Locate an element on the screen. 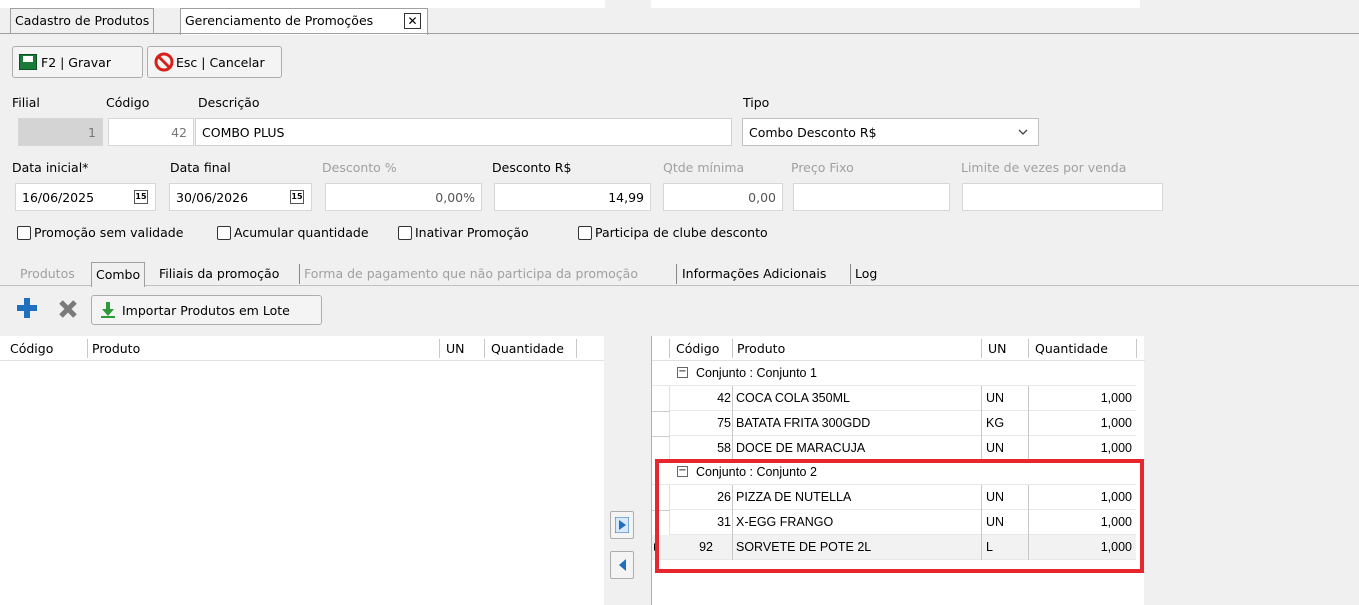 The height and width of the screenshot is (605, 1359). desconto-rs-field: 14,99 is located at coordinates (572, 197).